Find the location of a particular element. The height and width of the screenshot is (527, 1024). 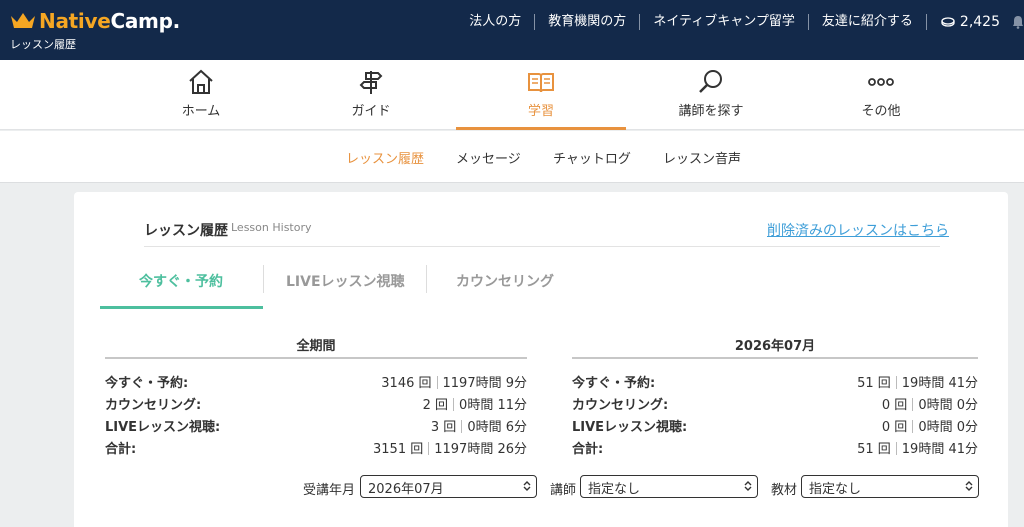

coin-balance: 2,425 is located at coordinates (975, 22).